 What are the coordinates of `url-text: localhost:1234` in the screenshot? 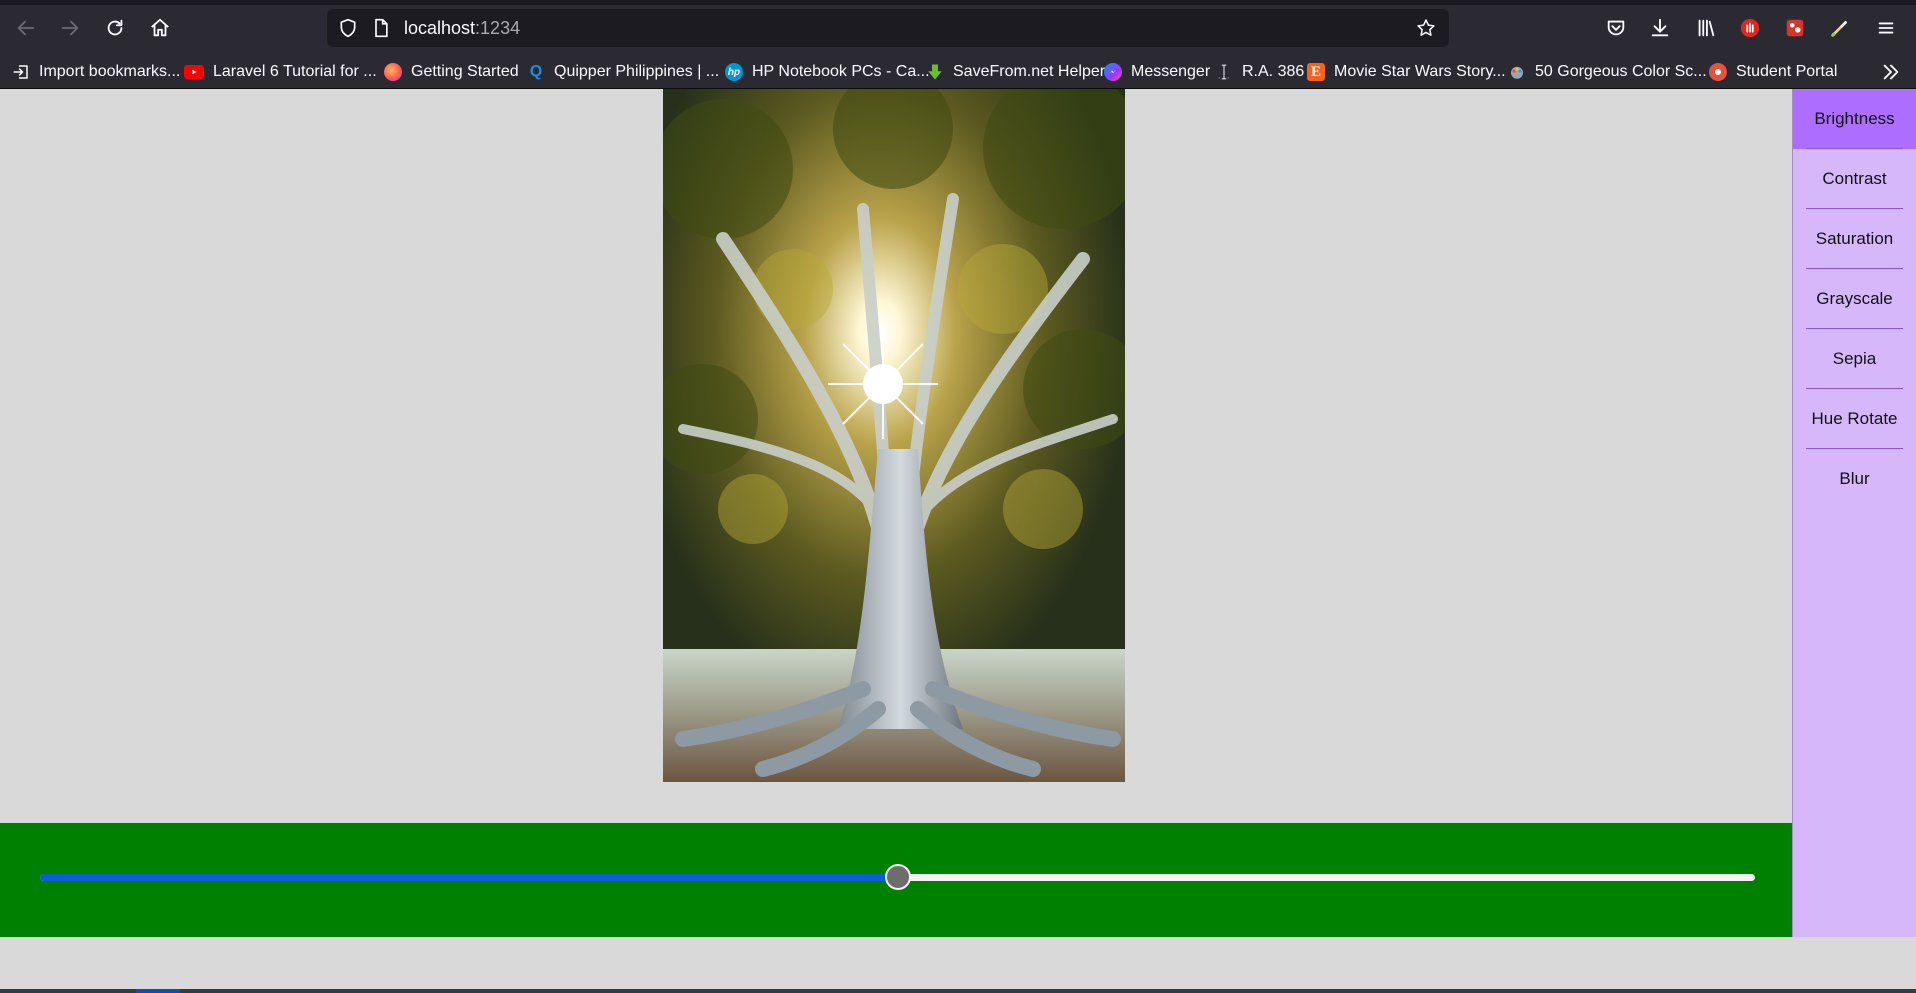 It's located at (462, 28).